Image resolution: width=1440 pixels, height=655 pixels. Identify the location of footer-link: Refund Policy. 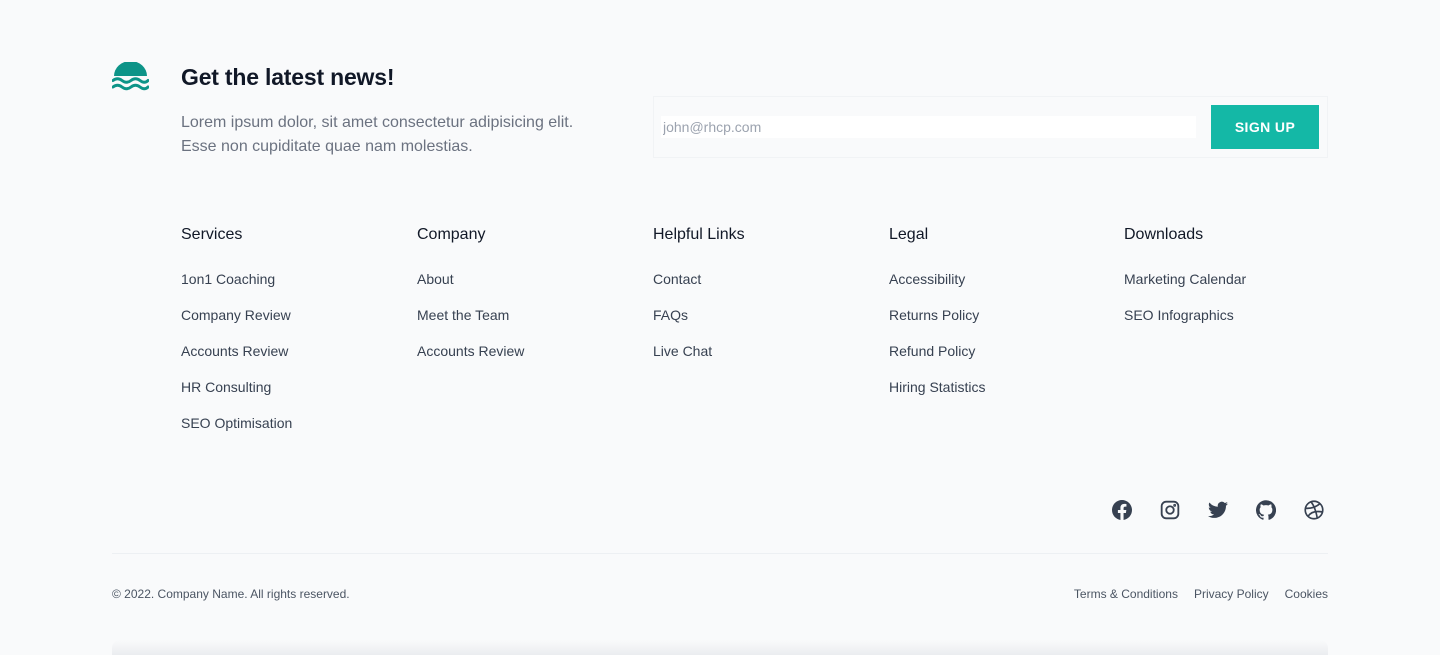
(932, 351).